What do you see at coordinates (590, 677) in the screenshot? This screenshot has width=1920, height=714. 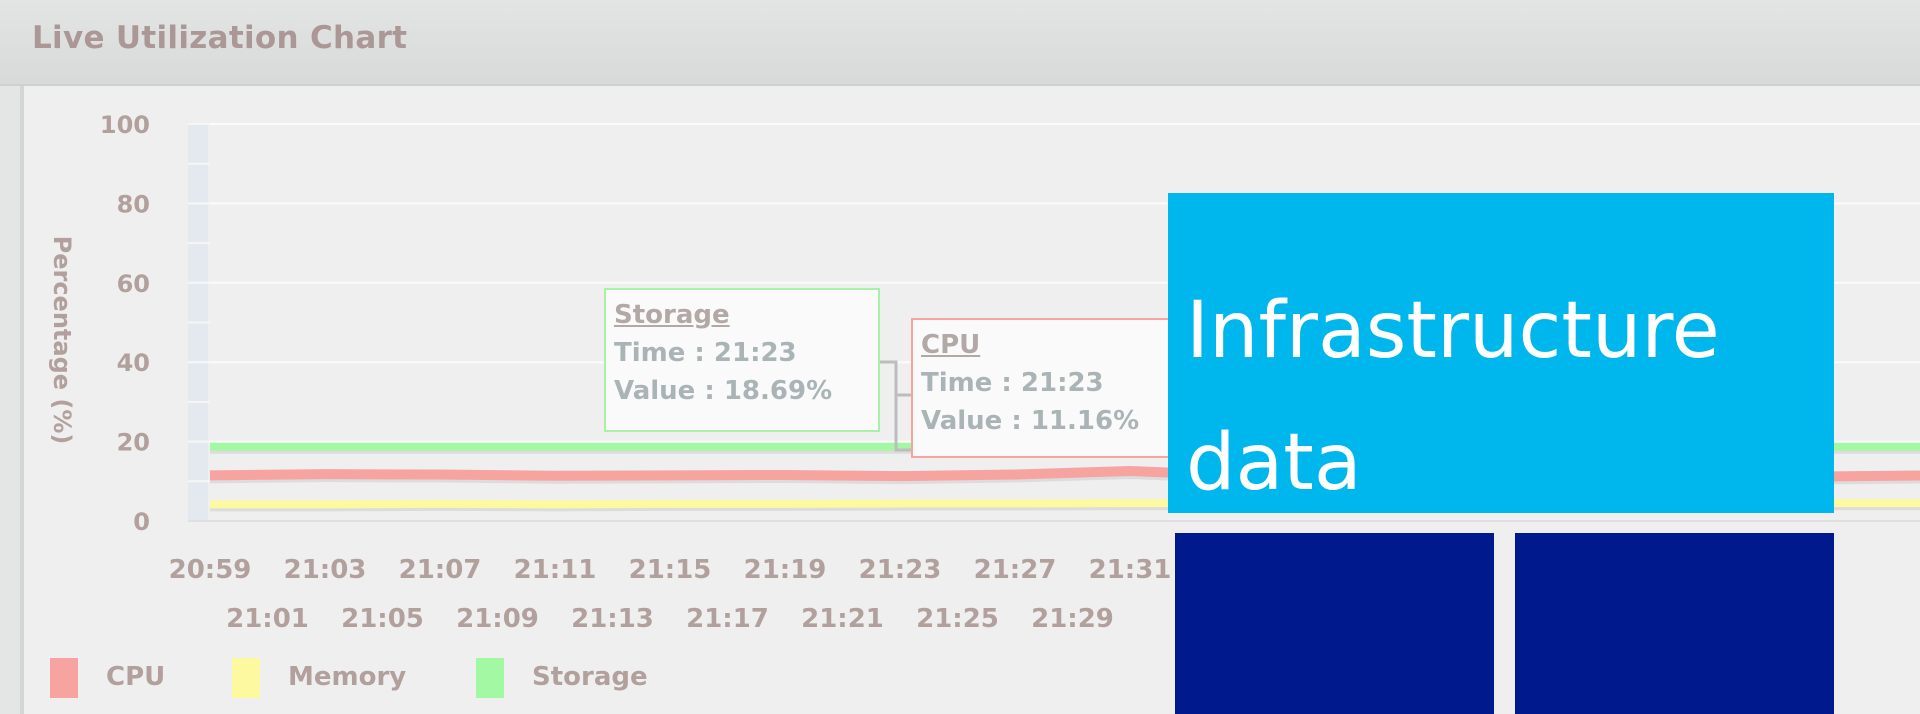 I see `legend-label-storage: Storage` at bounding box center [590, 677].